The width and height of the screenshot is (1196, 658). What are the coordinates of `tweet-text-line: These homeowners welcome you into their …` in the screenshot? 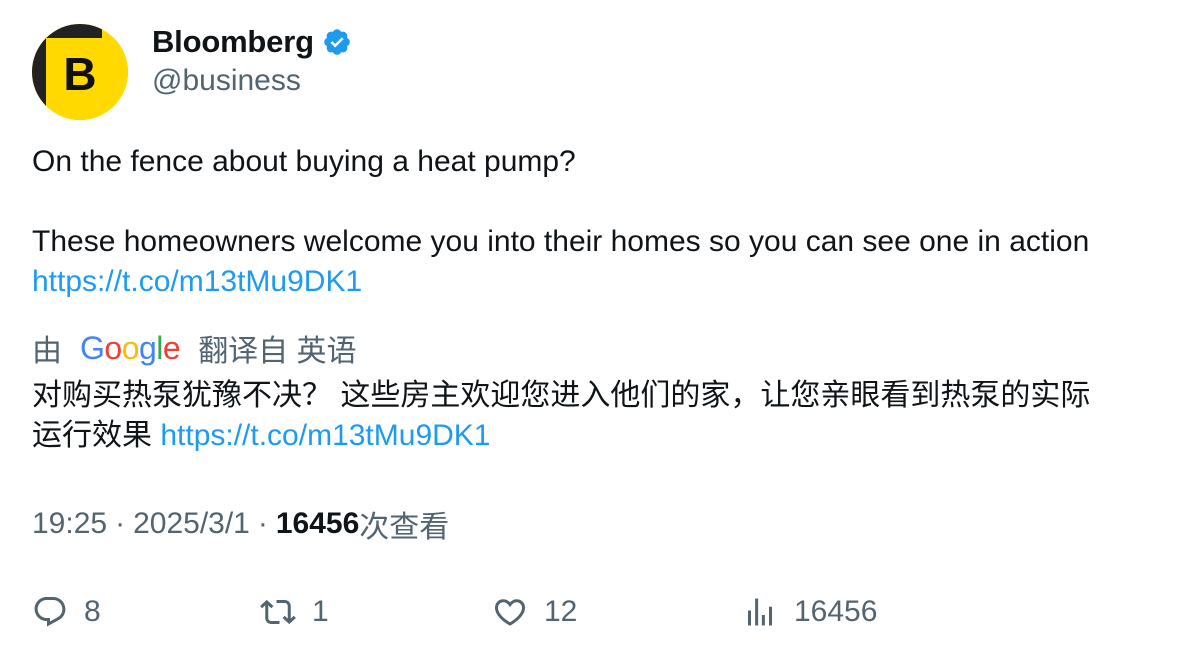 It's located at (561, 241).